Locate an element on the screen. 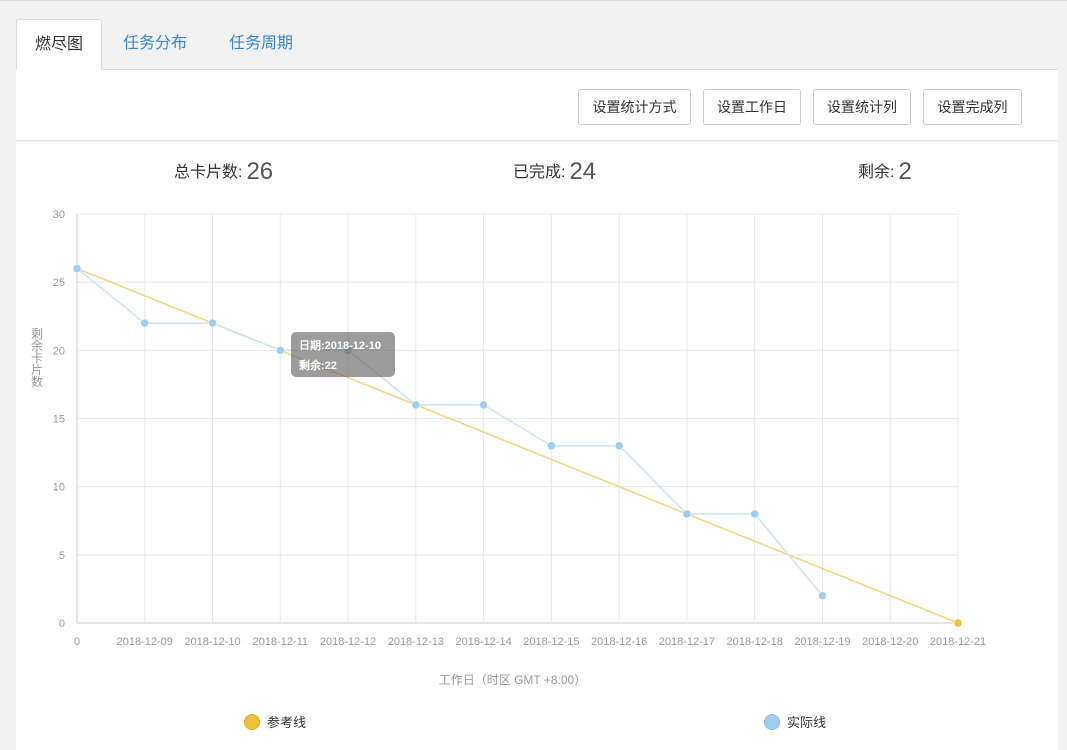 Image resolution: width=1067 pixels, height=750 pixels. legend-reference-label: 参考线 is located at coordinates (286, 722).